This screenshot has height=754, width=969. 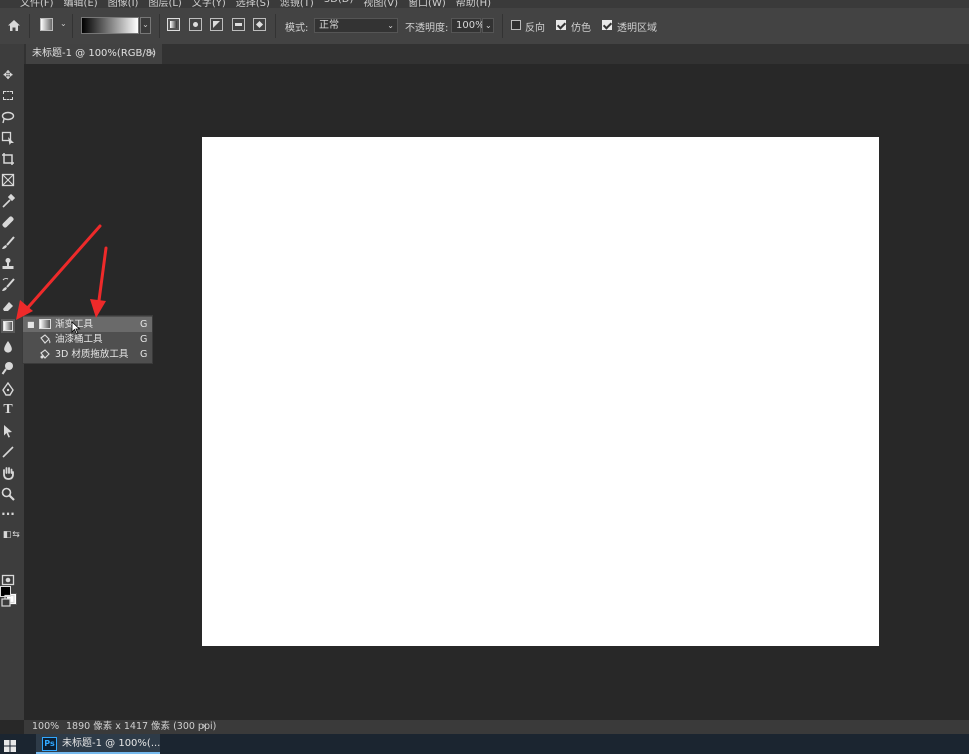 I want to click on gradient-picker-dropdown: ⌄, so click(x=145, y=25).